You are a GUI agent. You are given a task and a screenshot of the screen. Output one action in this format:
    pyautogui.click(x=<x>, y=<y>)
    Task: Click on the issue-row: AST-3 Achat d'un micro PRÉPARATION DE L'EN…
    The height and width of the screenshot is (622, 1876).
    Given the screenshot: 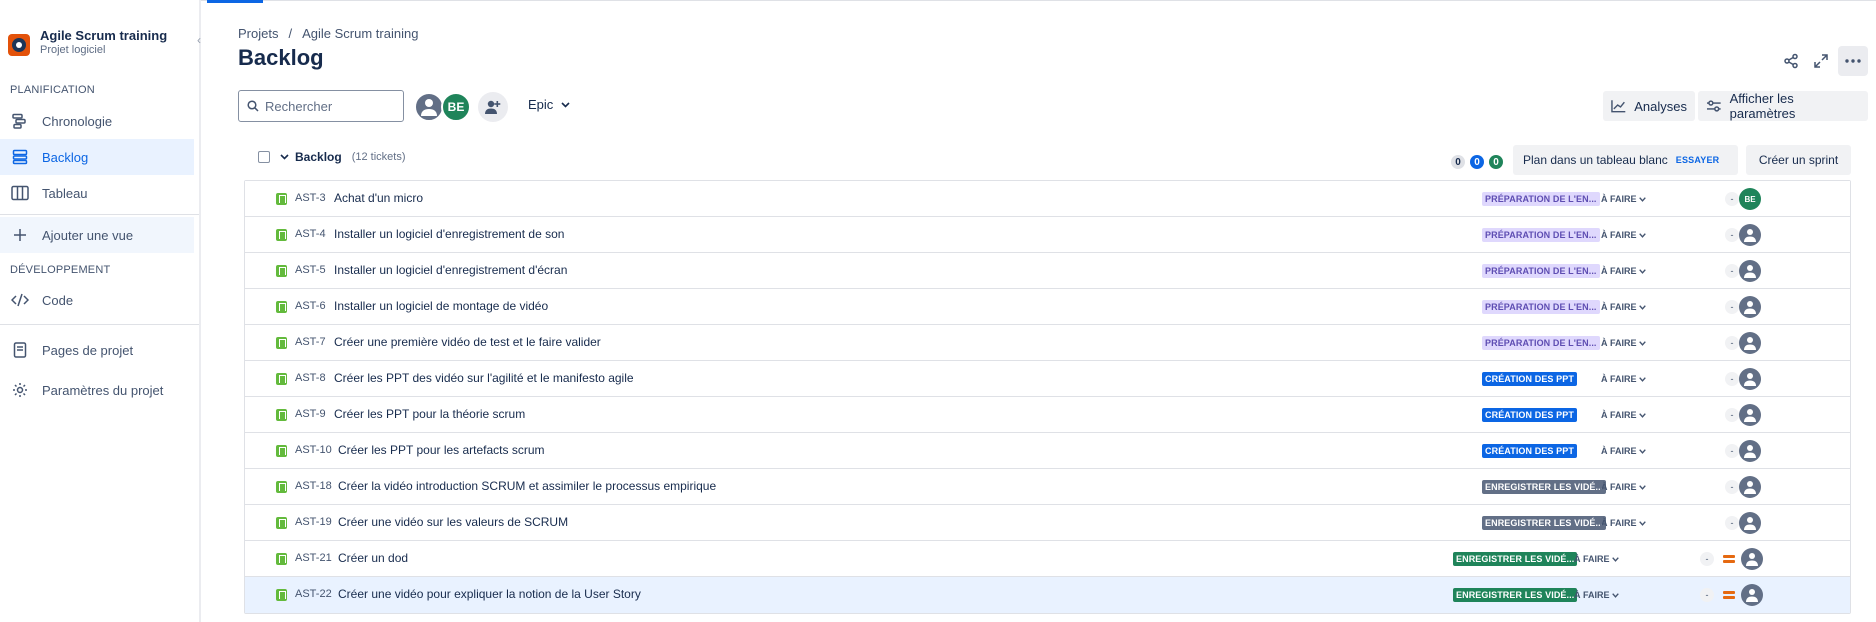 What is the action you would take?
    pyautogui.click(x=1047, y=199)
    